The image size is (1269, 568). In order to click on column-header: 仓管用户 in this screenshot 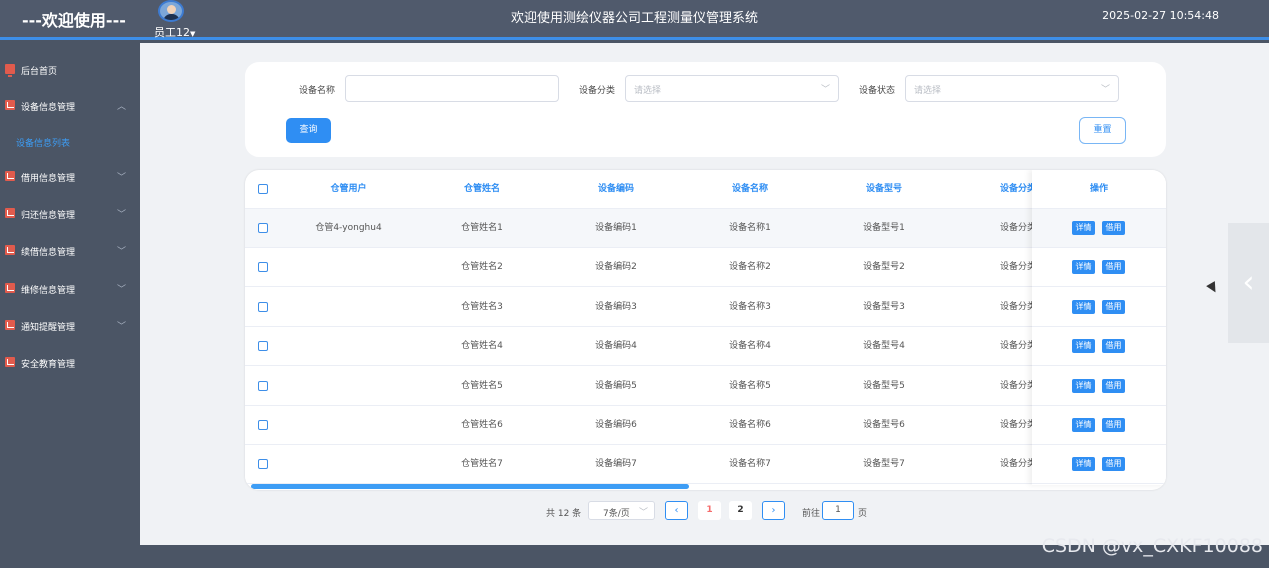, I will do `click(348, 189)`.